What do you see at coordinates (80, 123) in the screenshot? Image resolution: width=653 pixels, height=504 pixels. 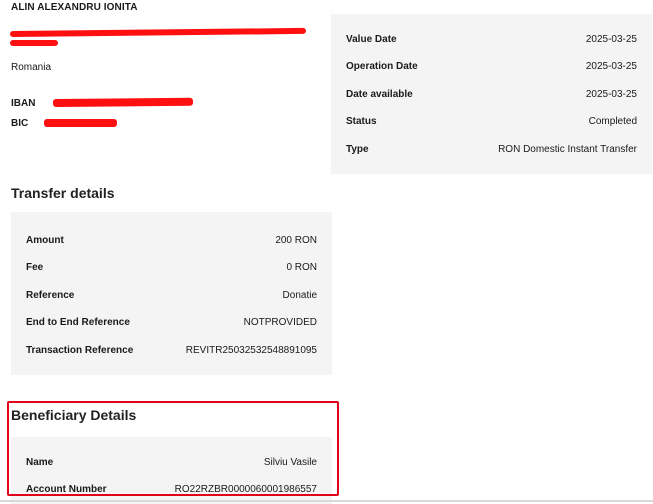 I see `redacted-bic-value` at bounding box center [80, 123].